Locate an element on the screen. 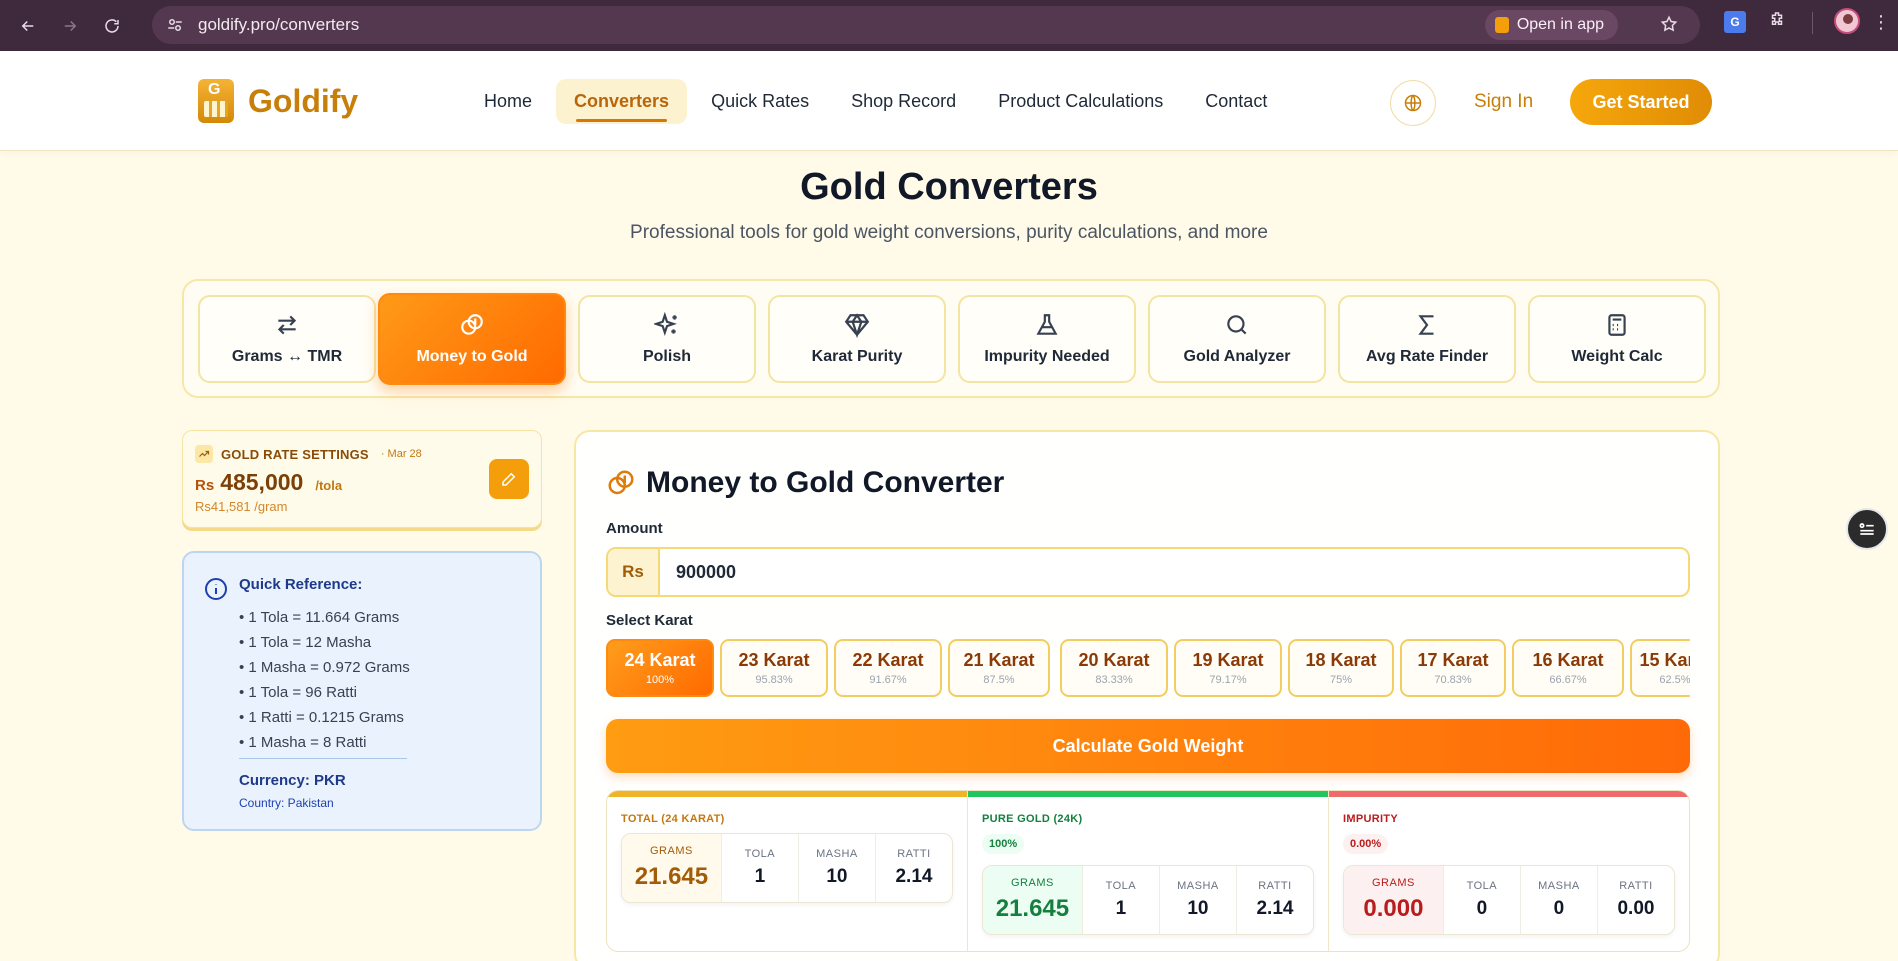 Image resolution: width=1898 pixels, height=961 pixels. nav-product-calculations: Product Calculations is located at coordinates (1080, 101).